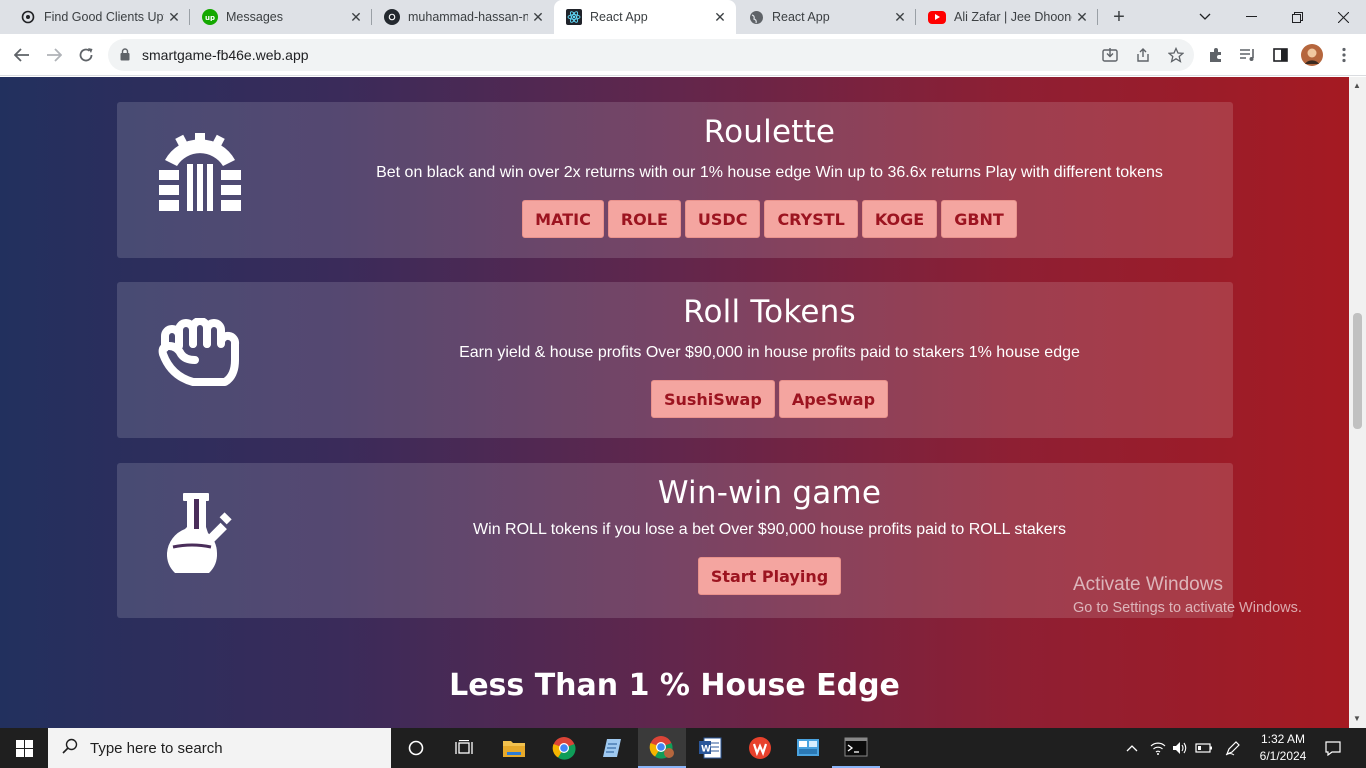 The height and width of the screenshot is (768, 1366). I want to click on install-app-icon, so click(1110, 55).